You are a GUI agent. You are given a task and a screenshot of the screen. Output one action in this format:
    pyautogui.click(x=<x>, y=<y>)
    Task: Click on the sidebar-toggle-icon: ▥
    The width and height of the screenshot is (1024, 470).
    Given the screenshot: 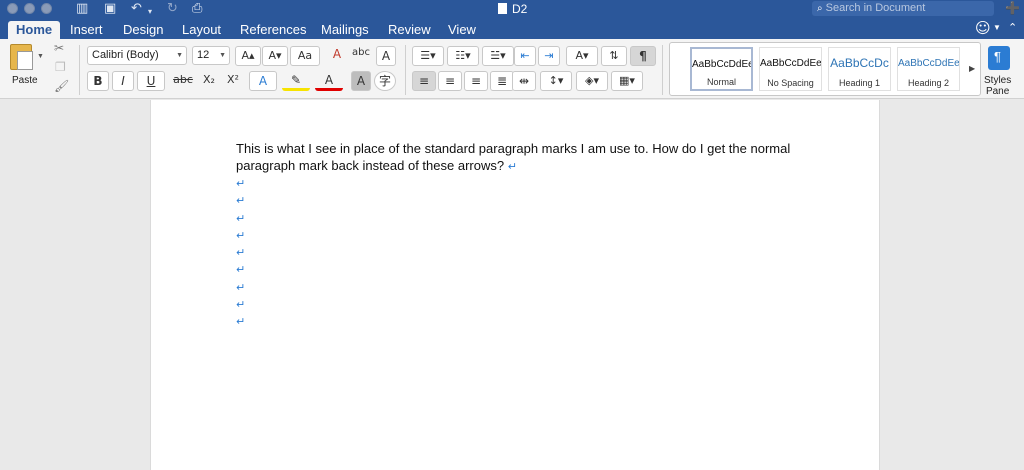 What is the action you would take?
    pyautogui.click(x=82, y=8)
    